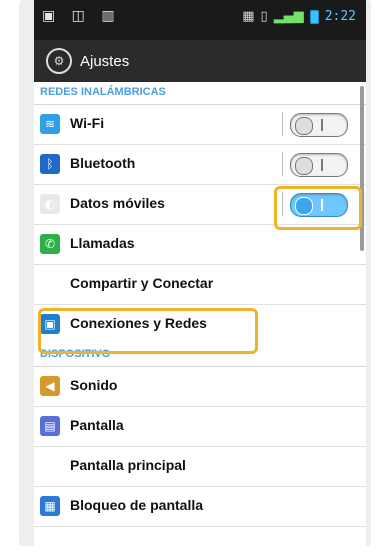 The height and width of the screenshot is (560, 390). Describe the element at coordinates (314, 16) in the screenshot. I see `battery-icon` at that location.